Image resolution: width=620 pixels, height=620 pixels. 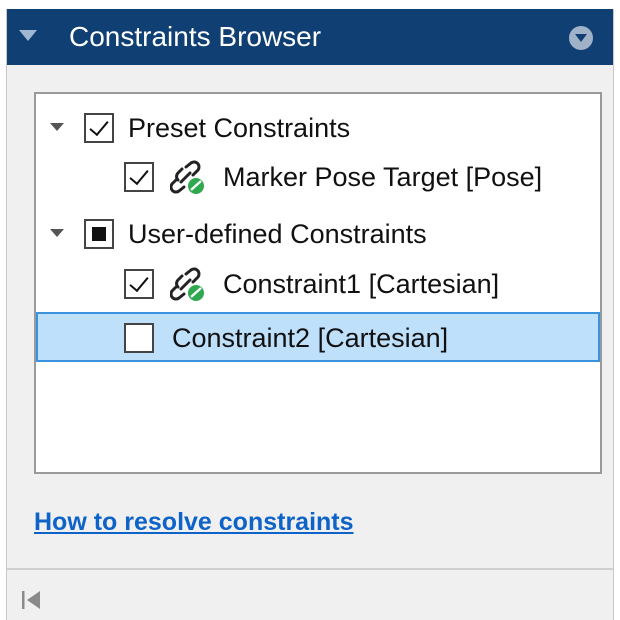 I want to click on preset-constraints-checkbox, so click(x=99, y=128).